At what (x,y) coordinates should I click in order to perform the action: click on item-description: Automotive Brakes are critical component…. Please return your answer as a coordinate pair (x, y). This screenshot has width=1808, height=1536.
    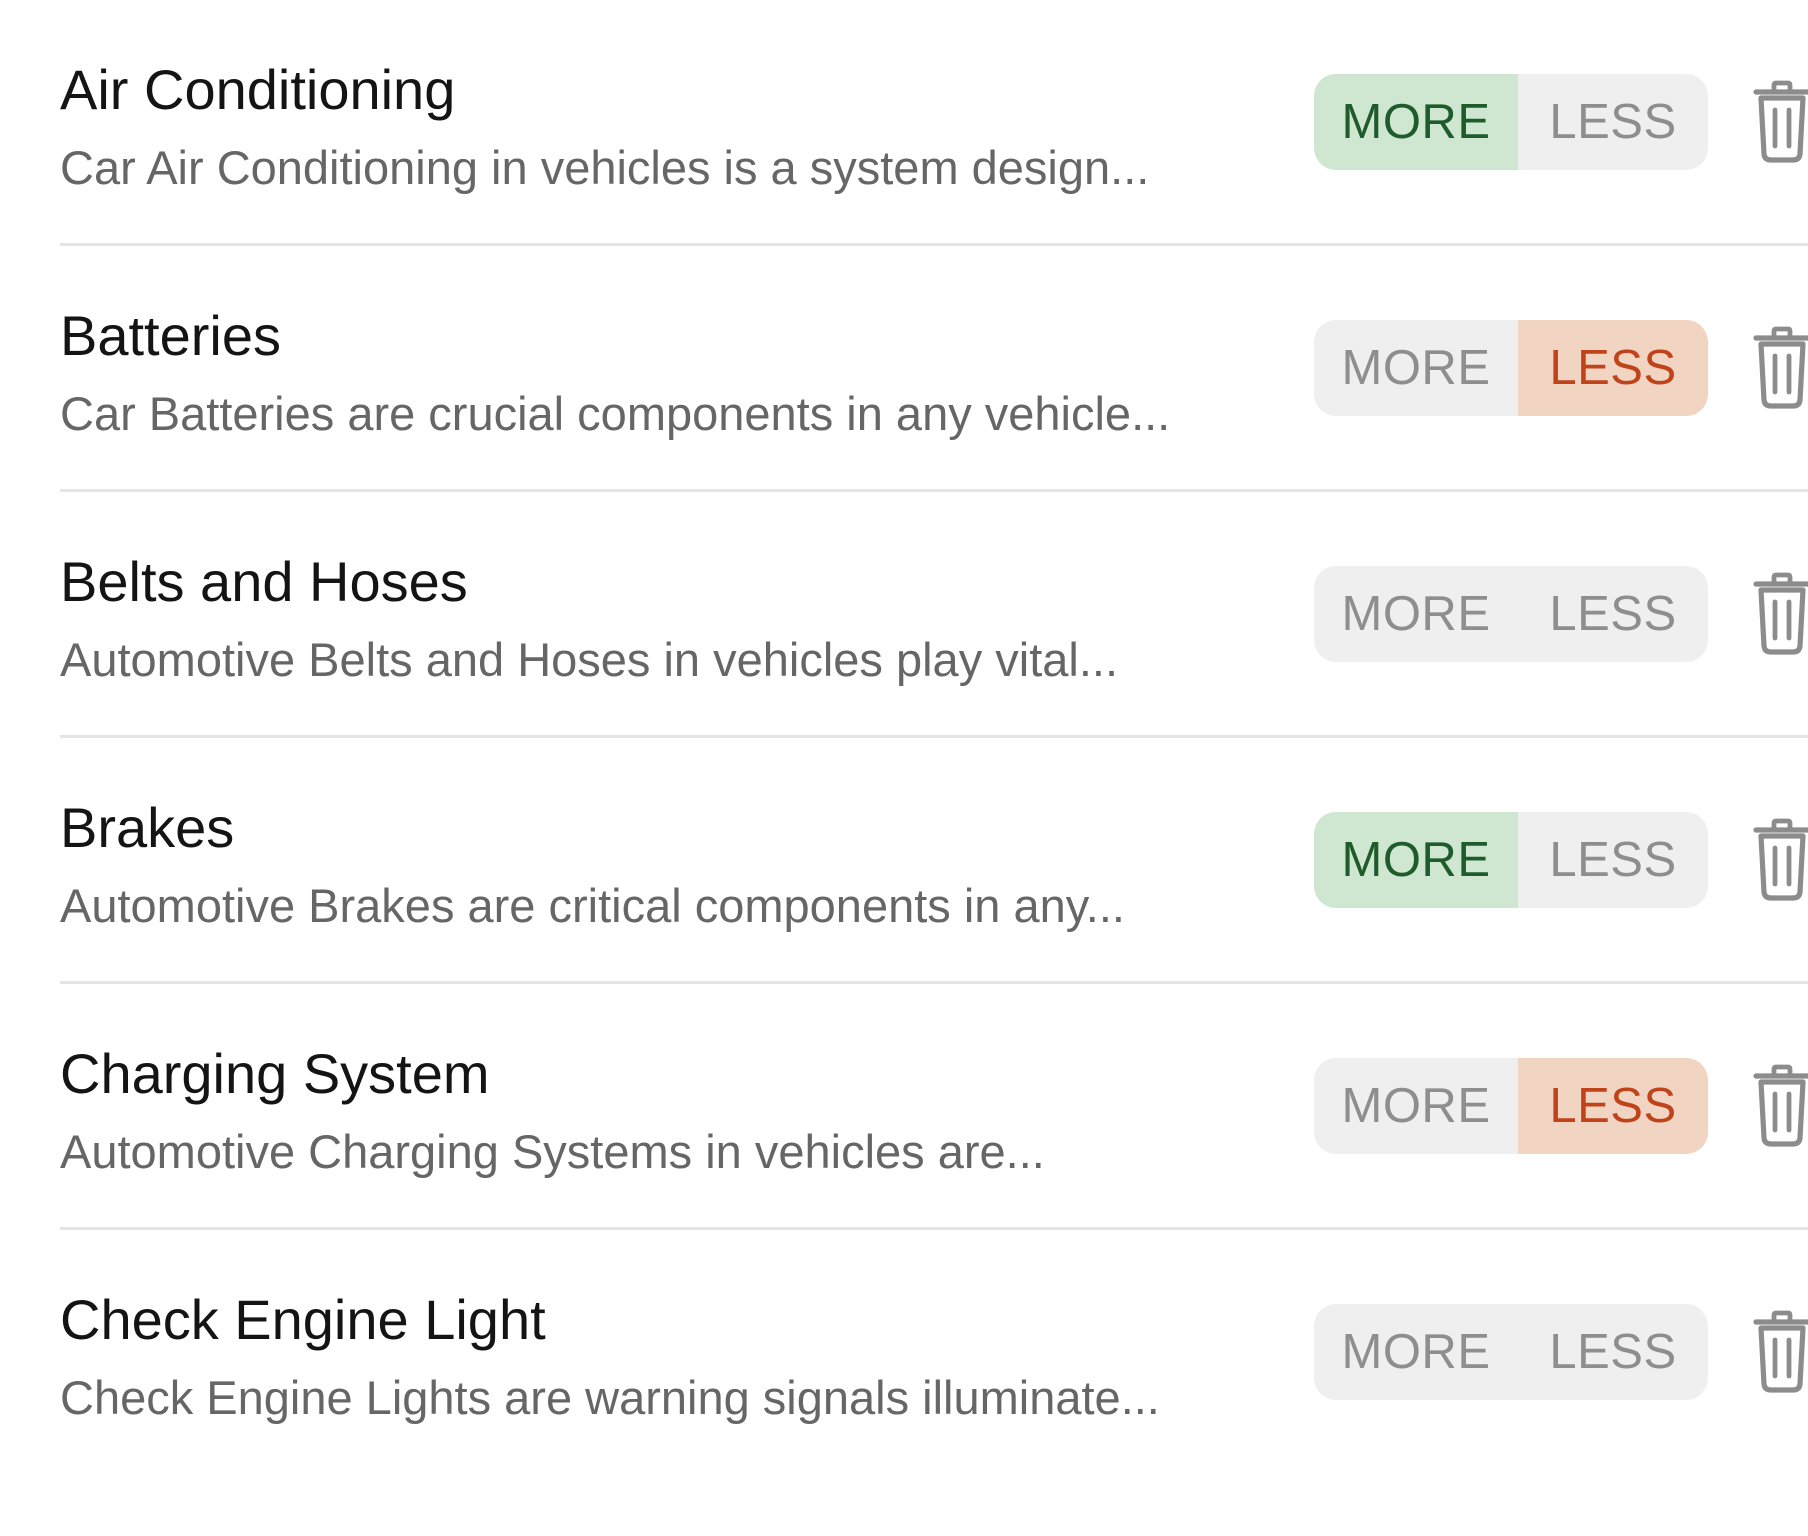
    Looking at the image, I should click on (592, 905).